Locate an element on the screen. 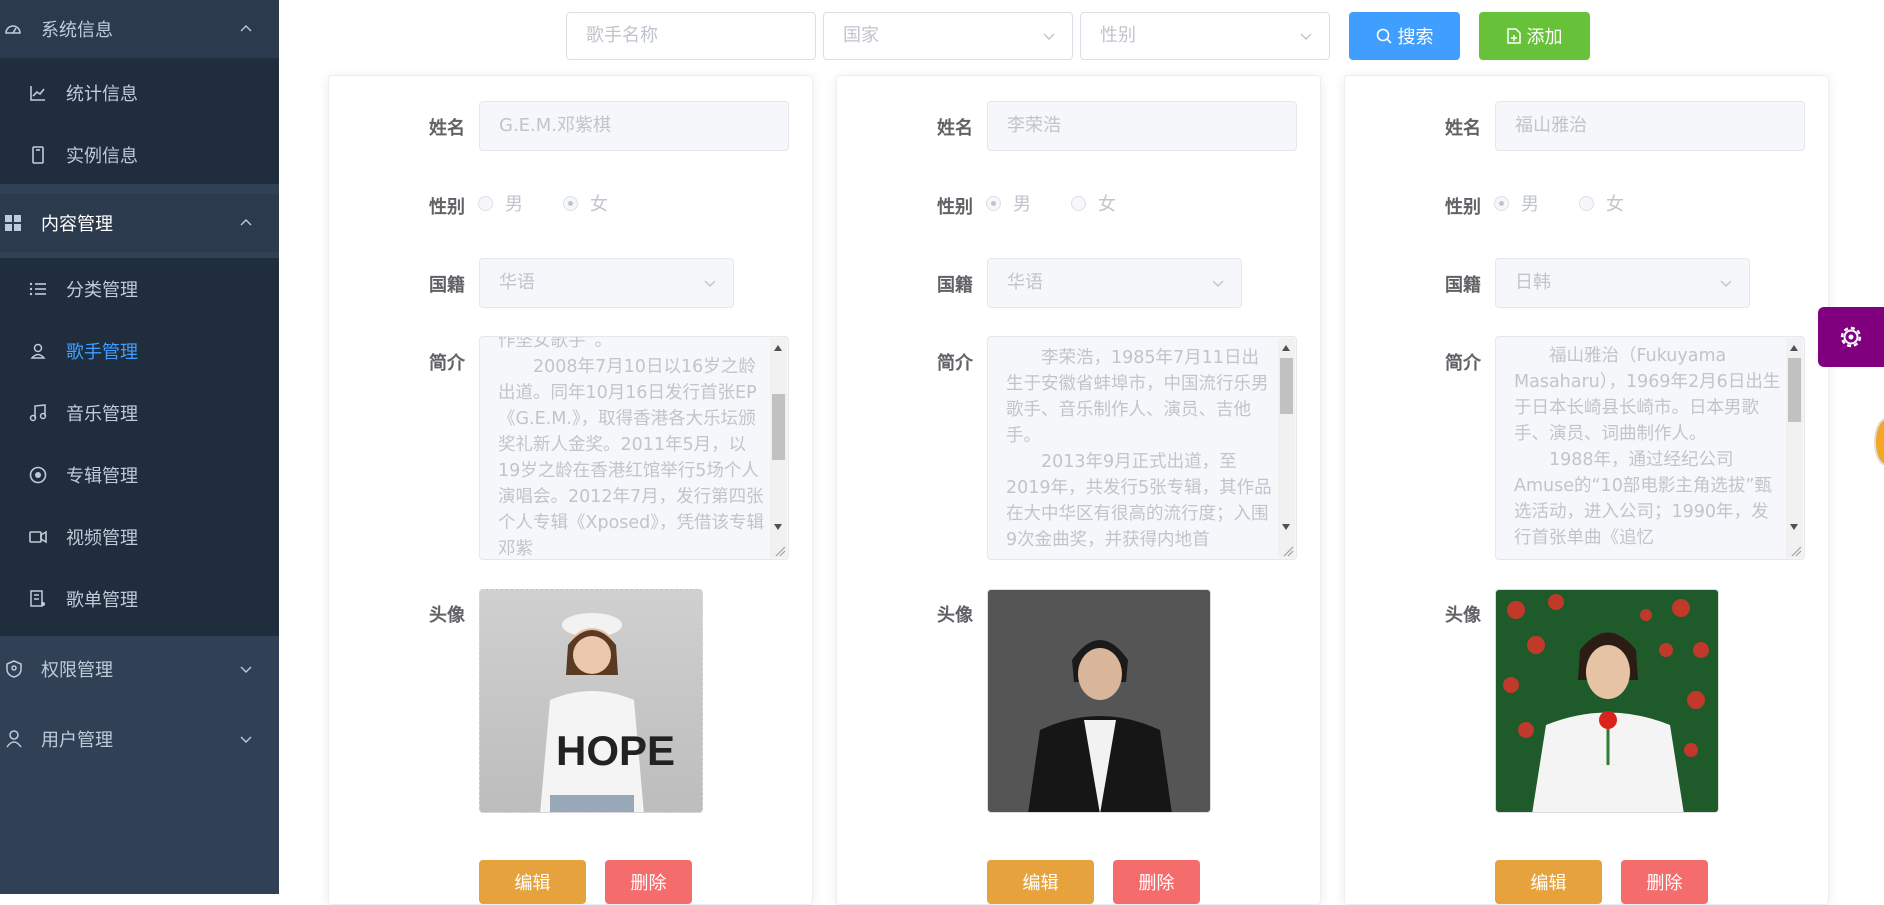  svg-text: HOPE is located at coordinates (615, 750).